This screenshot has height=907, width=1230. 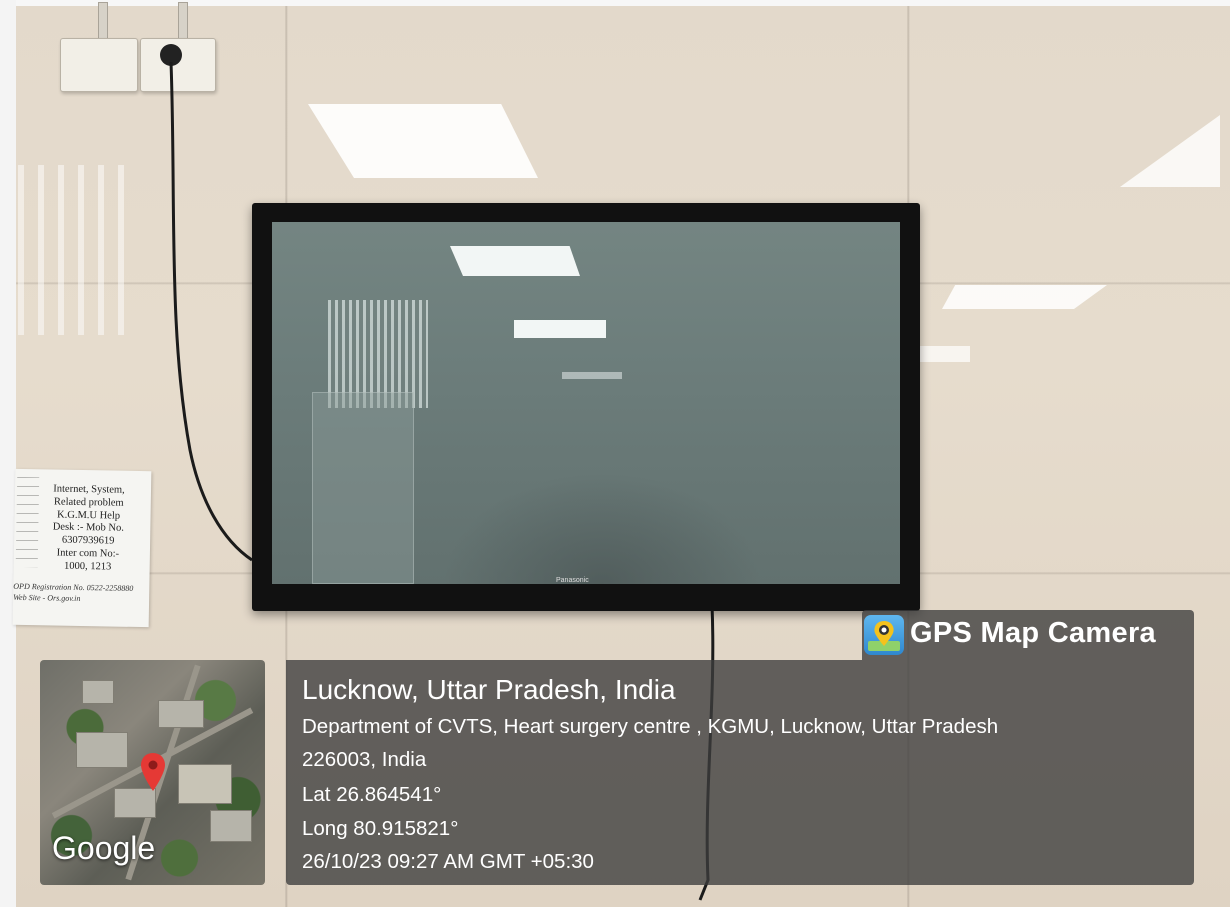 I want to click on timestamp: 26/10/23 09:27 AM GMT +05:30, so click(x=448, y=861).